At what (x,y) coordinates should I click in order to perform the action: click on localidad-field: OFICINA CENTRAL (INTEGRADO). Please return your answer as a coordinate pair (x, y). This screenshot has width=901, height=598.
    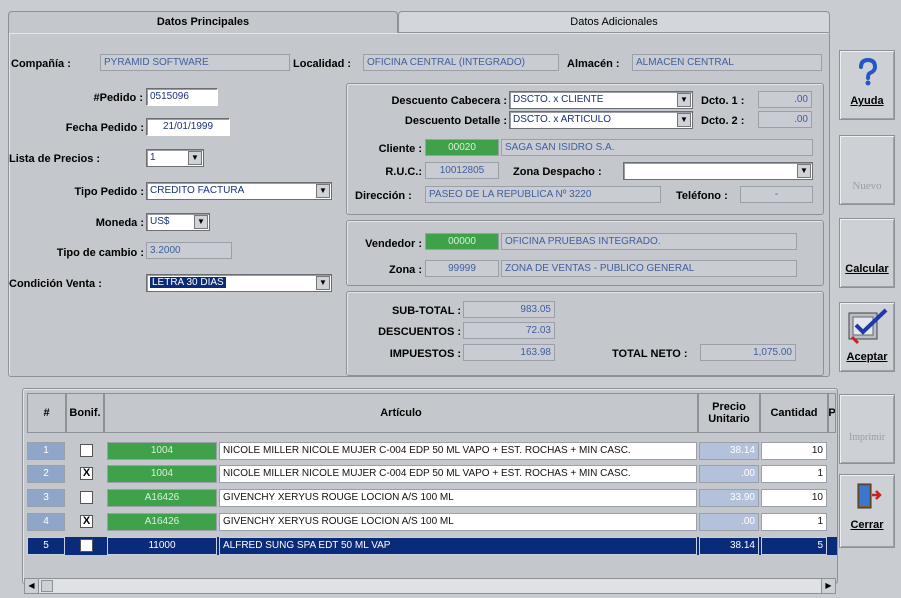
    Looking at the image, I should click on (461, 62).